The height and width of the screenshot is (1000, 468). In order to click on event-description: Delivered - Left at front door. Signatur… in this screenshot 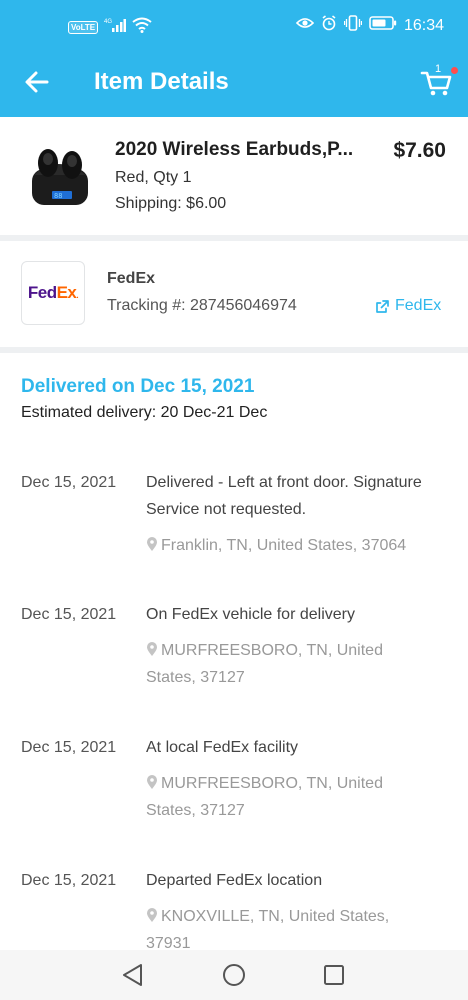, I will do `click(284, 496)`.